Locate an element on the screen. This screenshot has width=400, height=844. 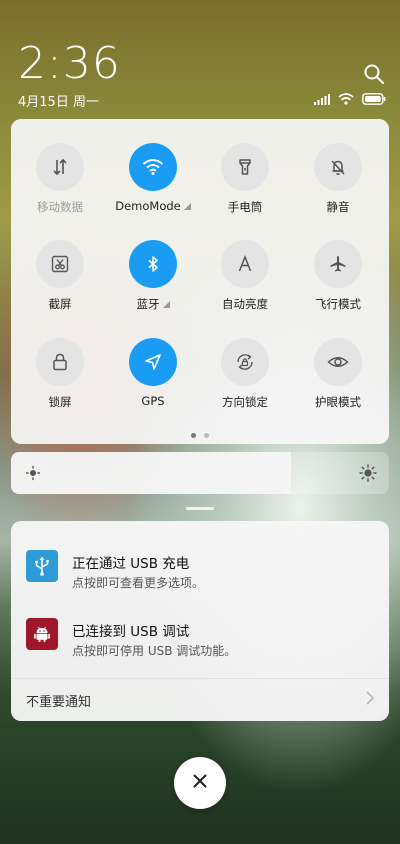
tile-auto-brightness: 自动亮度 is located at coordinates (245, 276).